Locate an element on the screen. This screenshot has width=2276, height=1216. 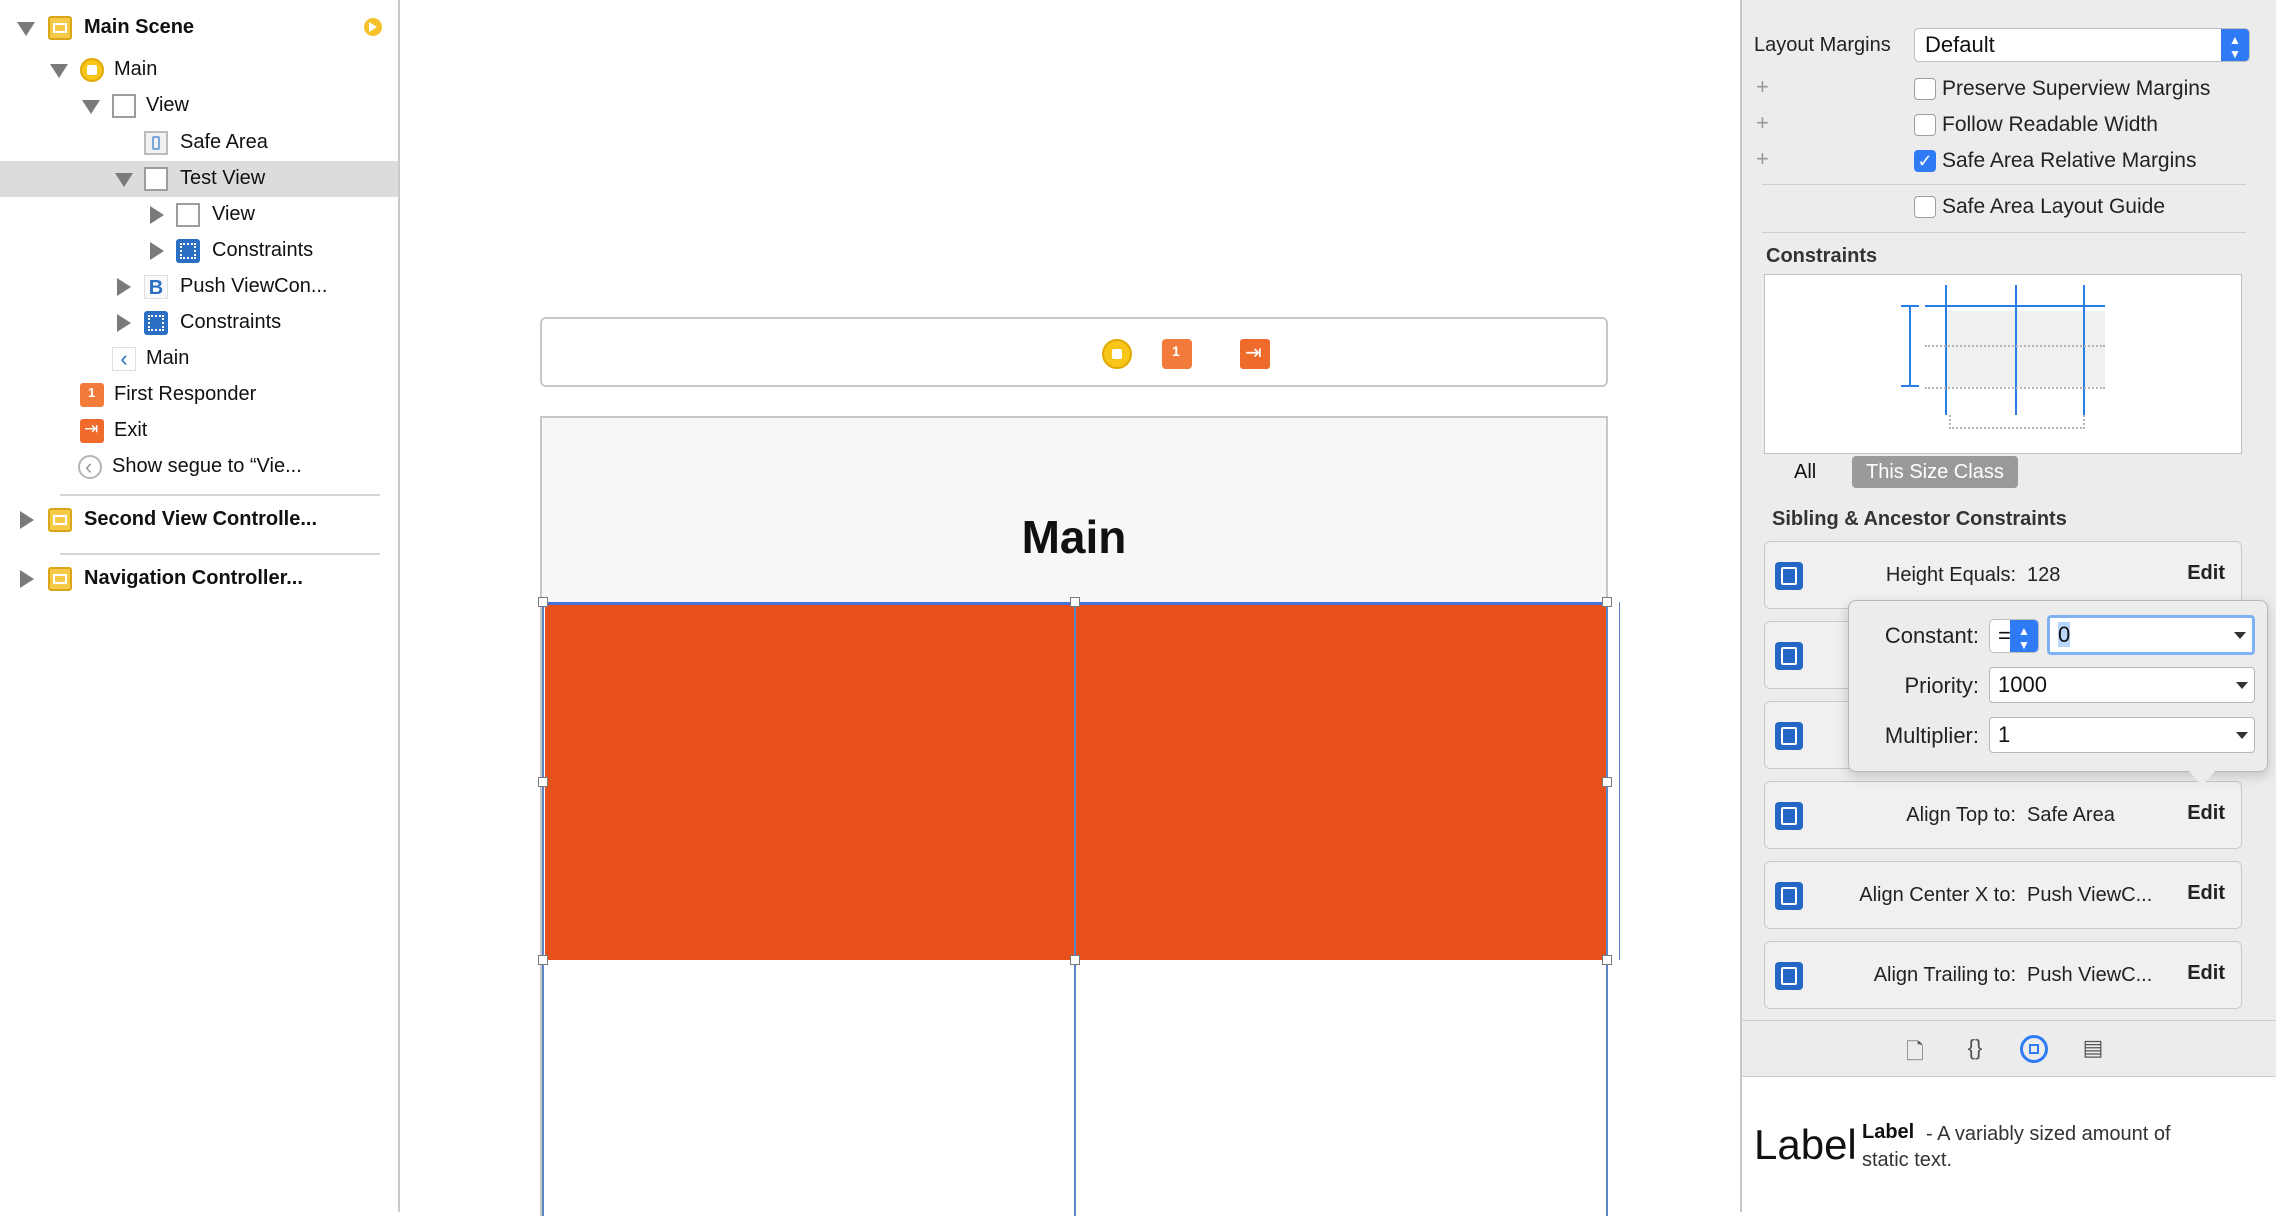
layout-margins-label: Layout Margins is located at coordinates (1822, 45).